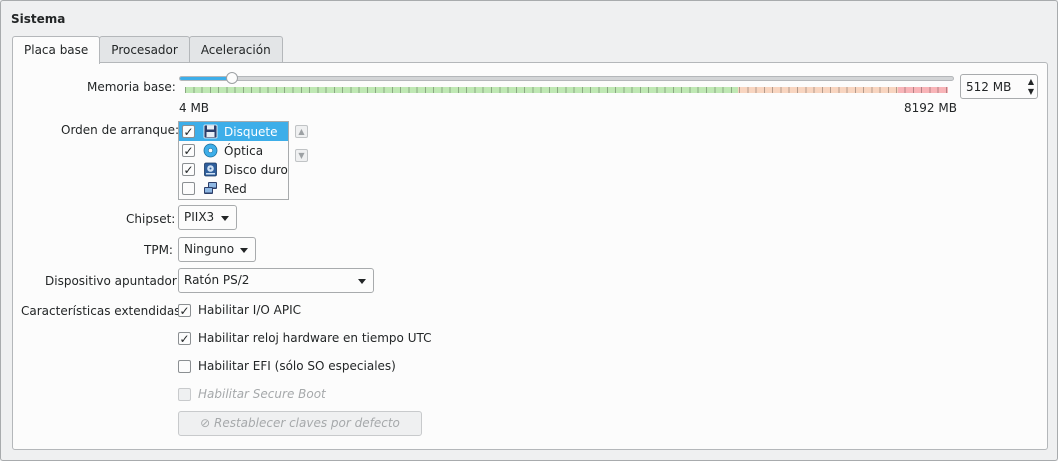  Describe the element at coordinates (315, 338) in the screenshot. I see `utc-label: Habilitar reloj hardware en tiempo UTC` at that location.